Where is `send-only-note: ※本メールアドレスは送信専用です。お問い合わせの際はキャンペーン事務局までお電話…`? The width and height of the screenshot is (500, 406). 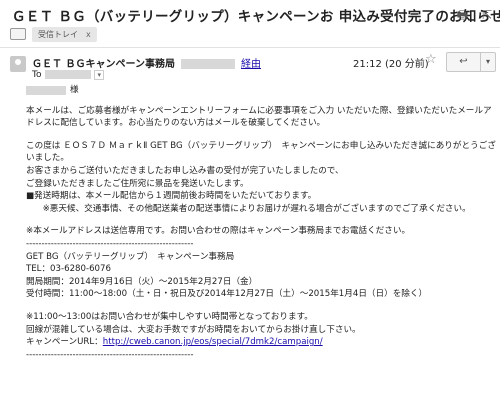 send-only-note: ※本メールアドレスは送信専用です。お問い合わせの際はキャンペーン事務局までお電話… is located at coordinates (218, 231).